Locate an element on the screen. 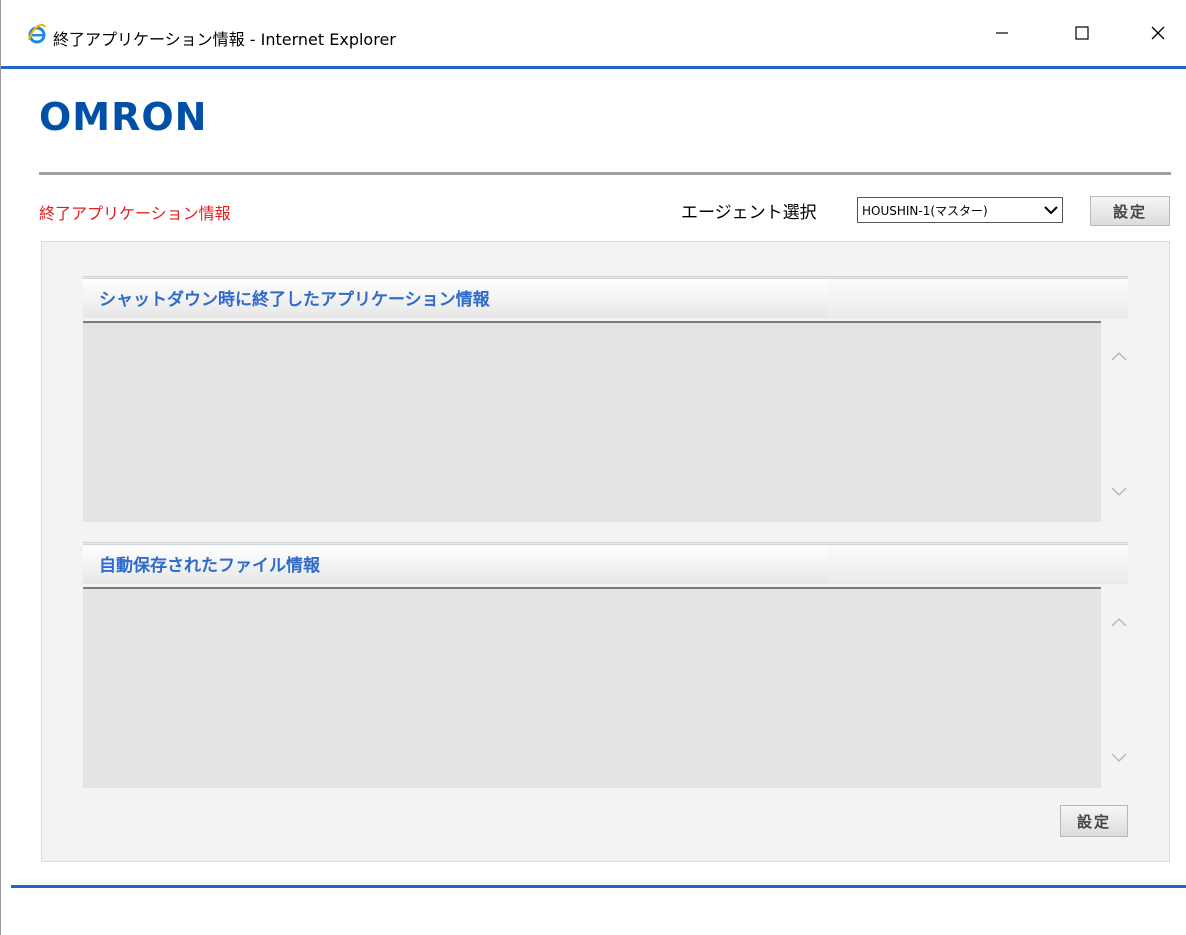  page-heading: 終了アプリケーション情報 is located at coordinates (135, 213).